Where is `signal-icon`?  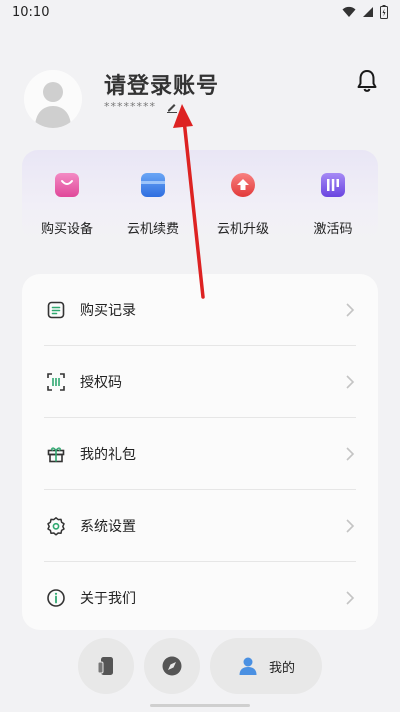 signal-icon is located at coordinates (368, 12).